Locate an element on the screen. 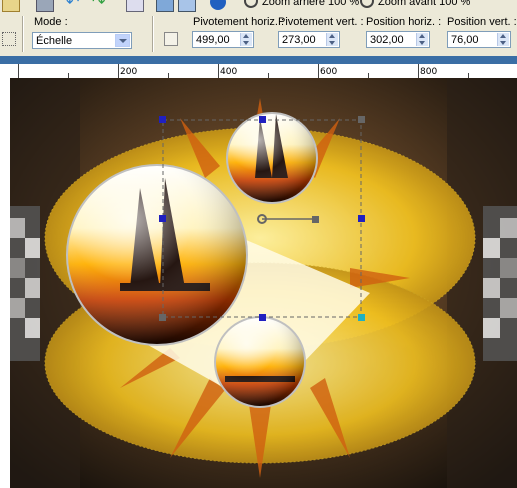  pivot-v-label: Pivotement vert. : is located at coordinates (321, 22).